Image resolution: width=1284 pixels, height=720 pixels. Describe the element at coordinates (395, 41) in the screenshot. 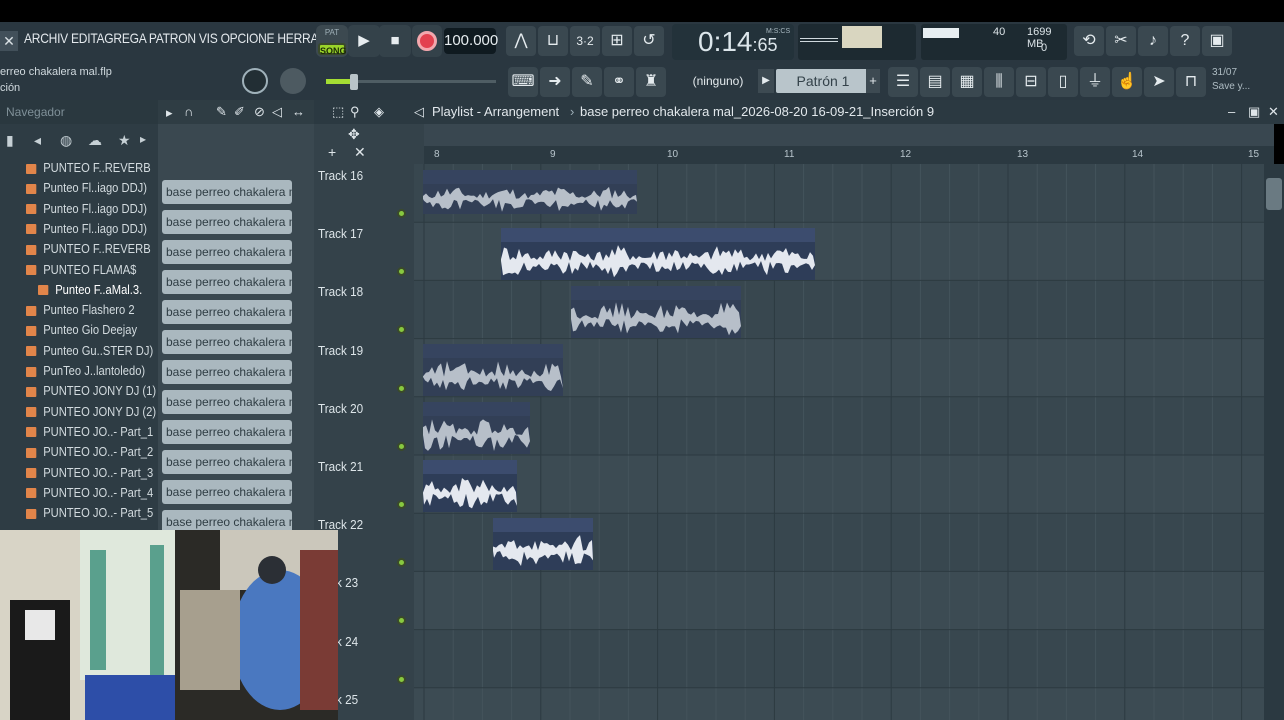

I see `stop-button: ■` at that location.